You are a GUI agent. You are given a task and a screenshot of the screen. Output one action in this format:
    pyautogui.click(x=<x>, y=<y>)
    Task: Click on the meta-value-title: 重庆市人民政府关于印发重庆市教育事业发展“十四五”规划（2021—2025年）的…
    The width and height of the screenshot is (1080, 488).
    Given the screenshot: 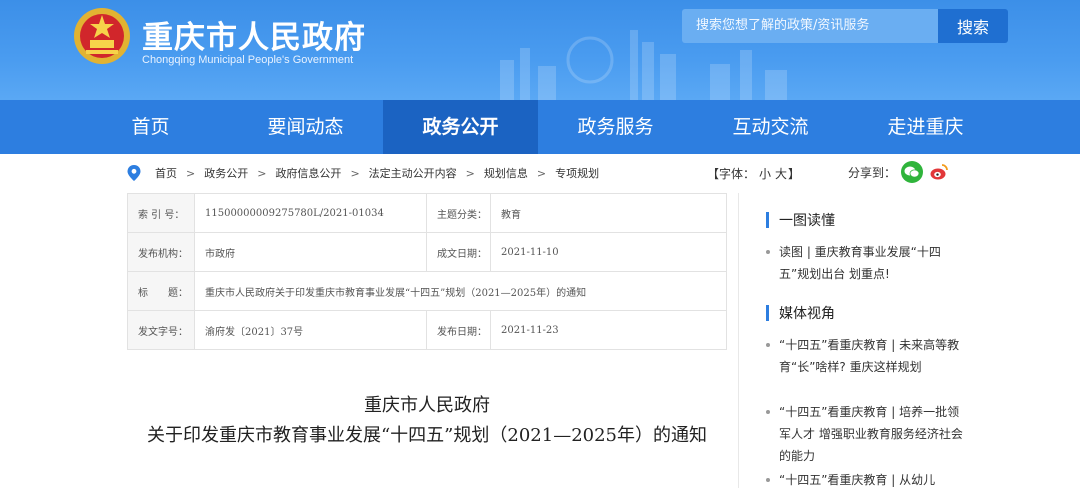 What is the action you would take?
    pyautogui.click(x=460, y=291)
    